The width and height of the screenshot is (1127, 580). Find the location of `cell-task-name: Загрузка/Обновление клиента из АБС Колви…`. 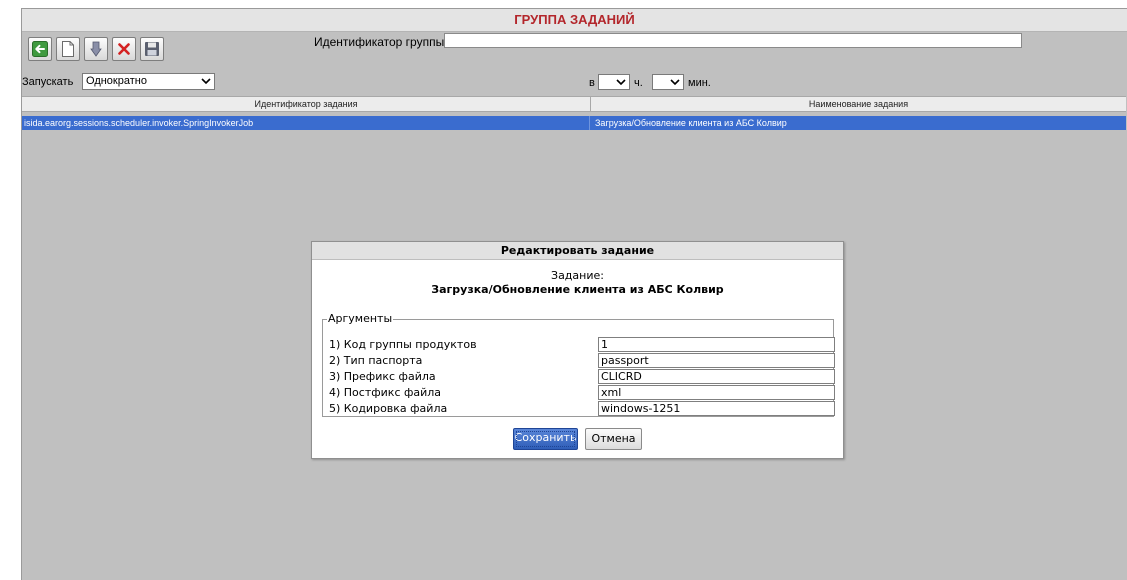

cell-task-name: Загрузка/Обновление клиента из АБС Колви… is located at coordinates (691, 123).